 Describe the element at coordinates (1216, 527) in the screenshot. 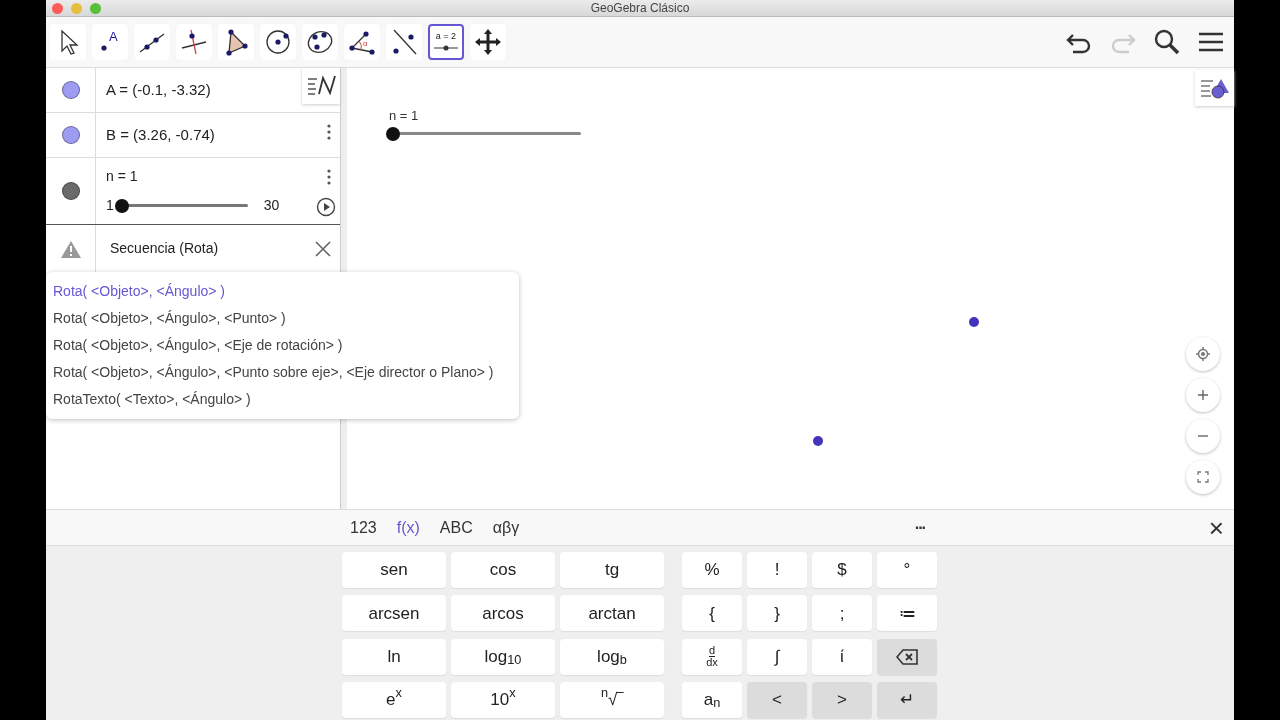

I see `close-keyboard-button: ×` at that location.